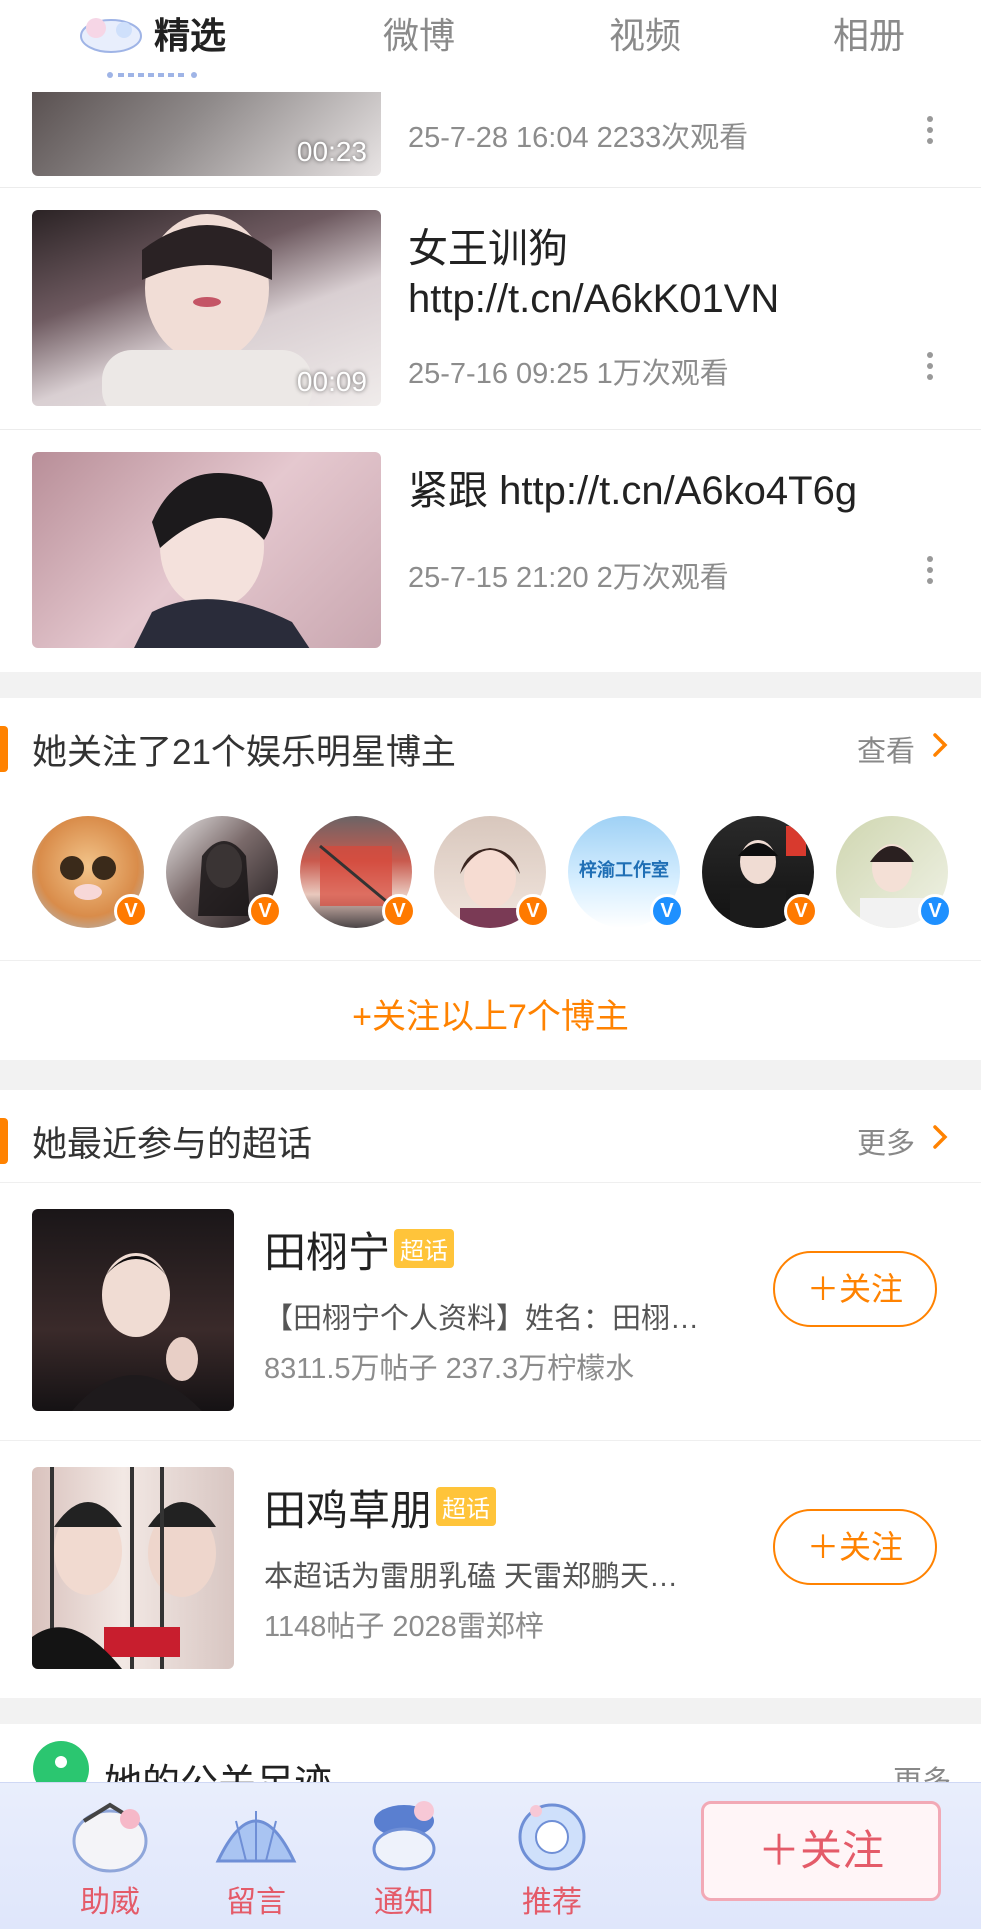 The height and width of the screenshot is (1929, 981). Describe the element at coordinates (331, 151) in the screenshot. I see `video-duration: 00:23` at that location.